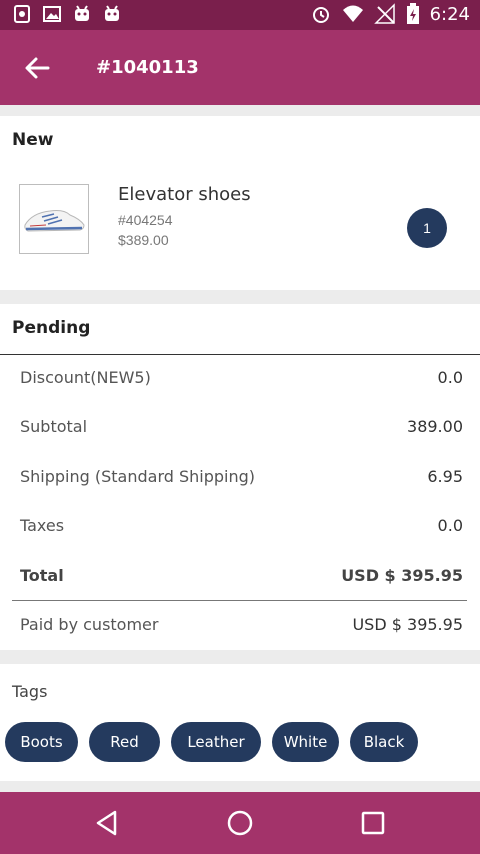 The image size is (480, 854). What do you see at coordinates (147, 67) in the screenshot?
I see `page-title: #1040113` at bounding box center [147, 67].